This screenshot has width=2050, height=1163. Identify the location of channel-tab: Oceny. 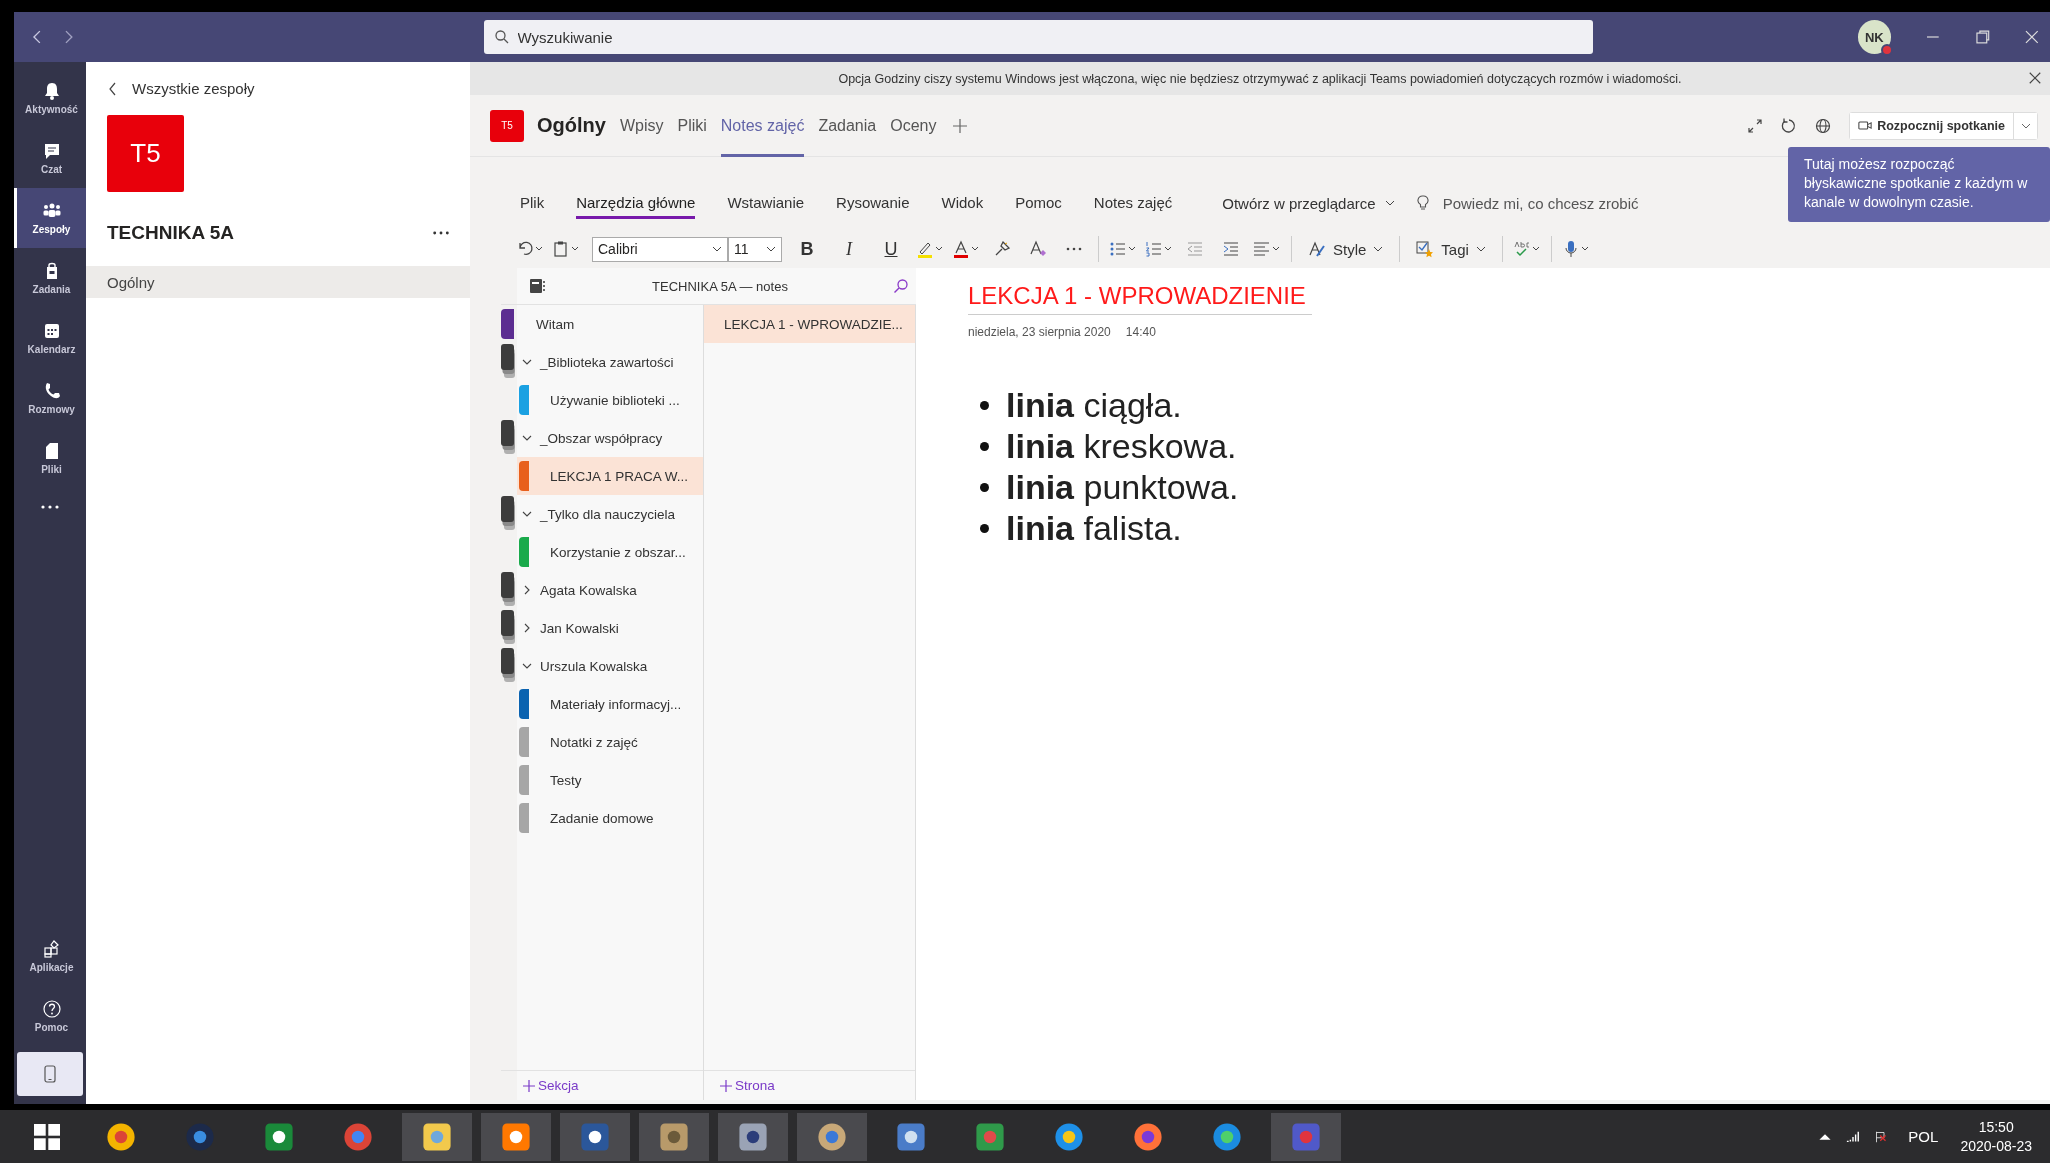
(913, 125).